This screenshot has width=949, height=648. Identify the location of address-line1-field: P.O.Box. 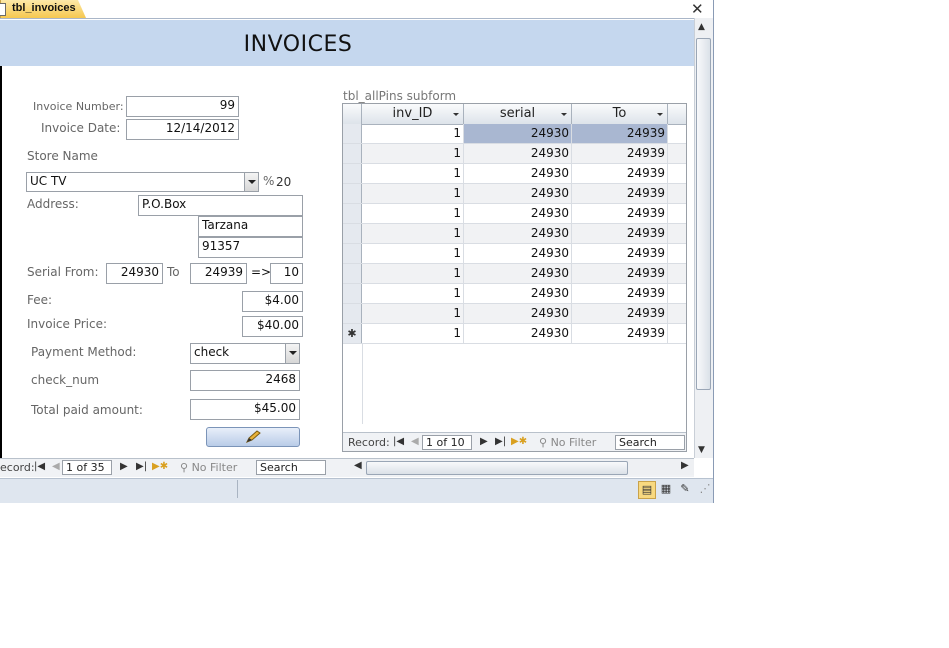
(220, 205).